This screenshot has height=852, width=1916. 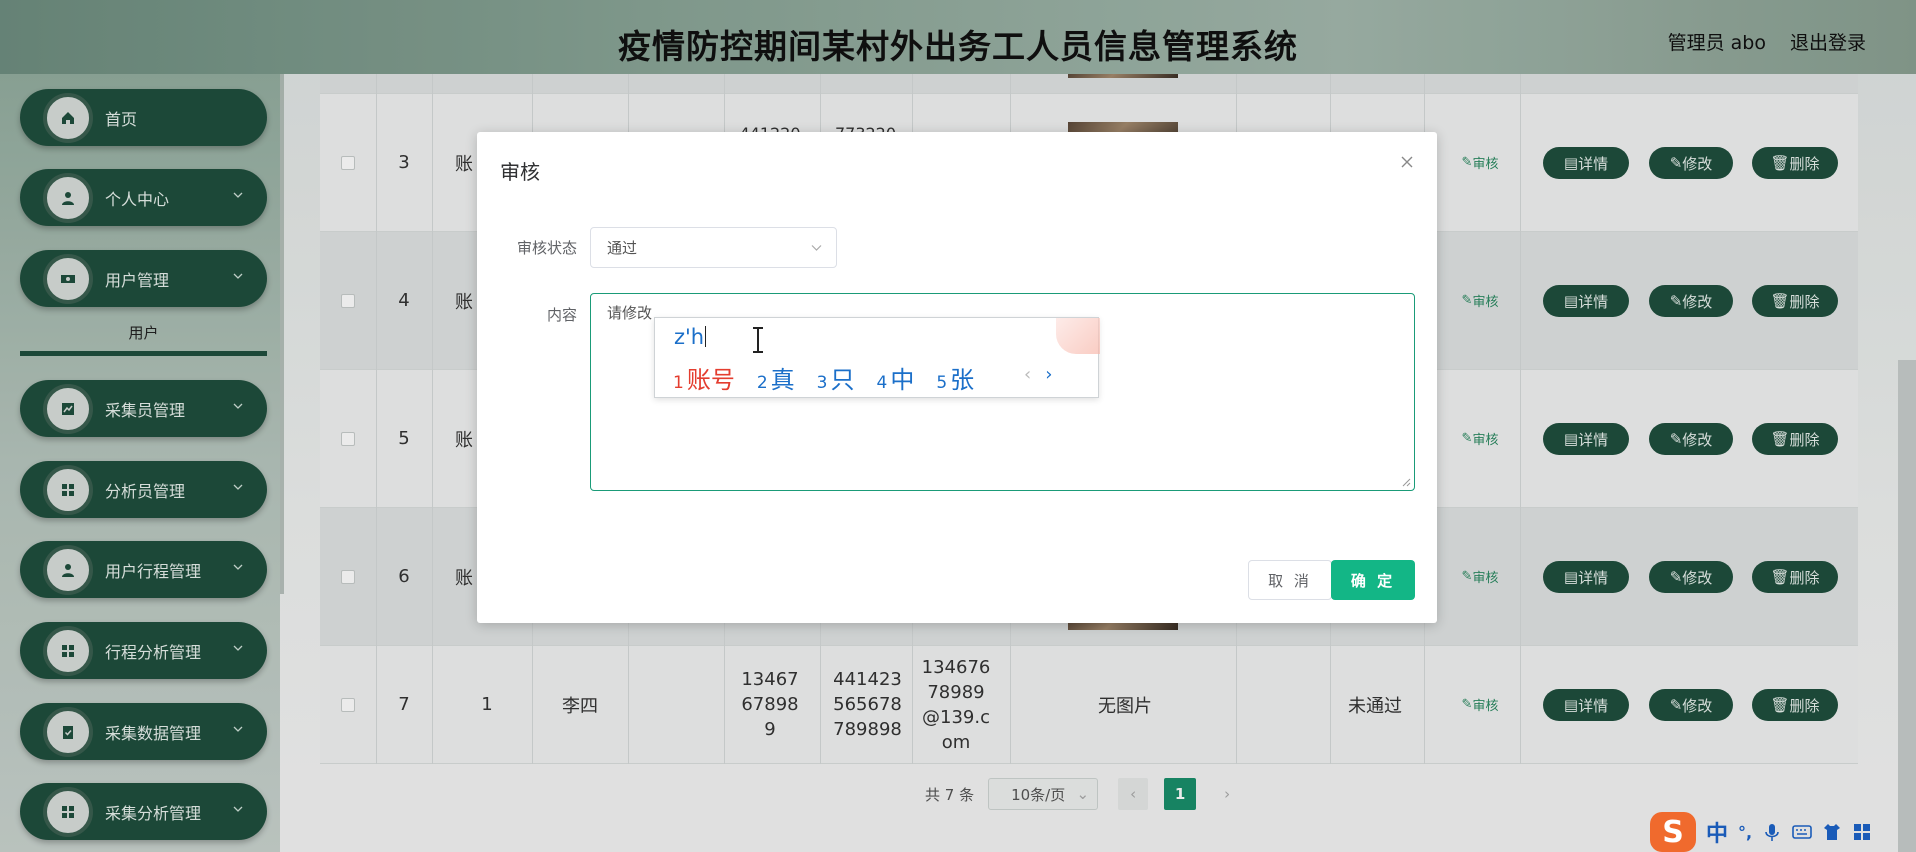 I want to click on ime-page-controls: ‹ ›, so click(x=1038, y=374).